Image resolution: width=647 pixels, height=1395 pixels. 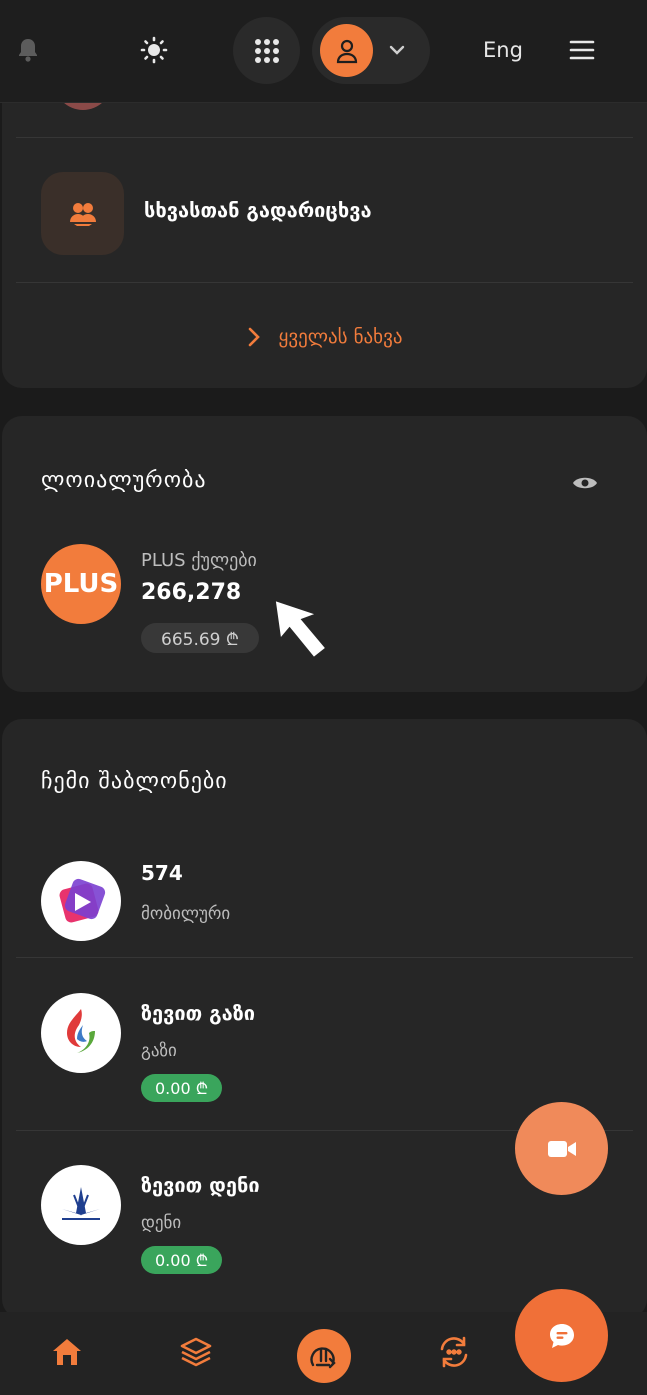 I want to click on home-icon, so click(x=67, y=1352).